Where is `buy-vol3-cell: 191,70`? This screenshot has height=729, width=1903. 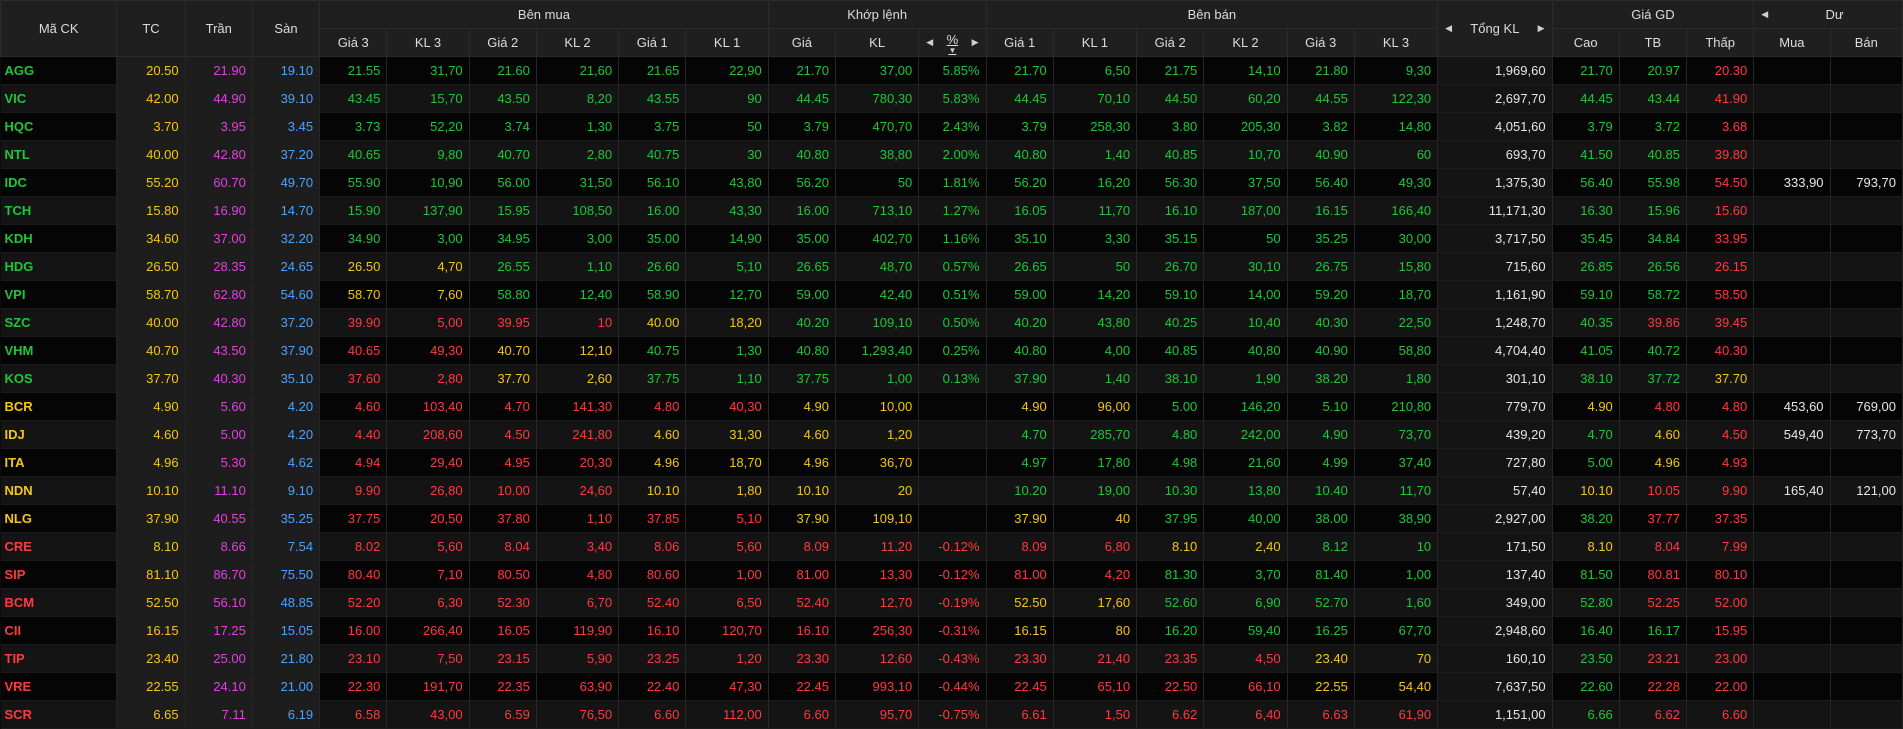
buy-vol3-cell: 191,70 is located at coordinates (428, 686).